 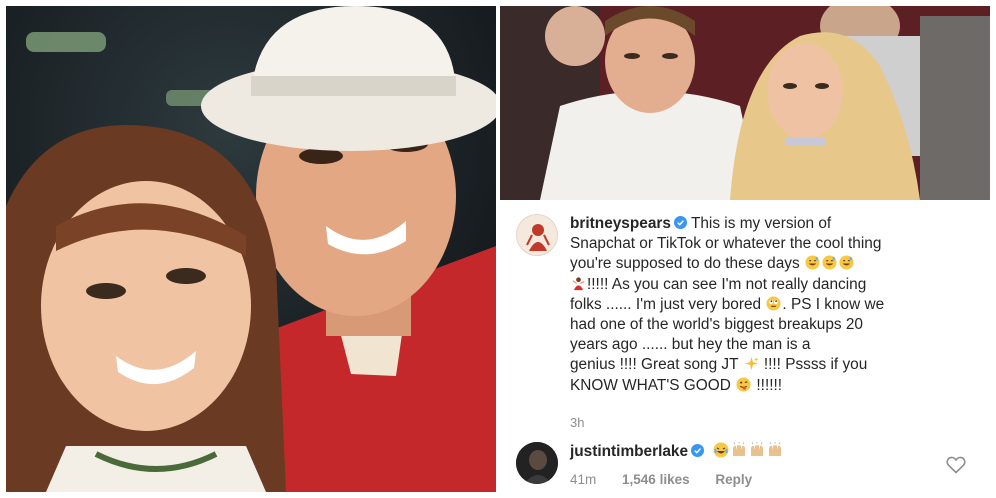 What do you see at coordinates (650, 385) in the screenshot?
I see `caption-line: KNOW WHAT'S GOOD` at bounding box center [650, 385].